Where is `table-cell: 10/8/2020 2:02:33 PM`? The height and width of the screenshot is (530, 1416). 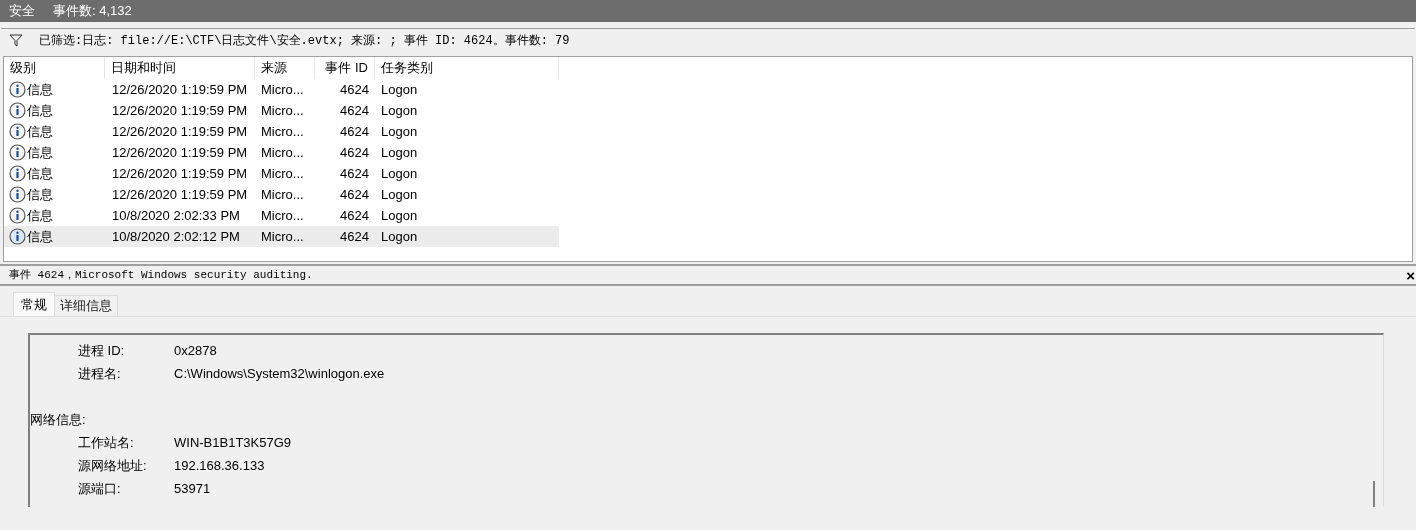
table-cell: 10/8/2020 2:02:33 PM is located at coordinates (176, 215).